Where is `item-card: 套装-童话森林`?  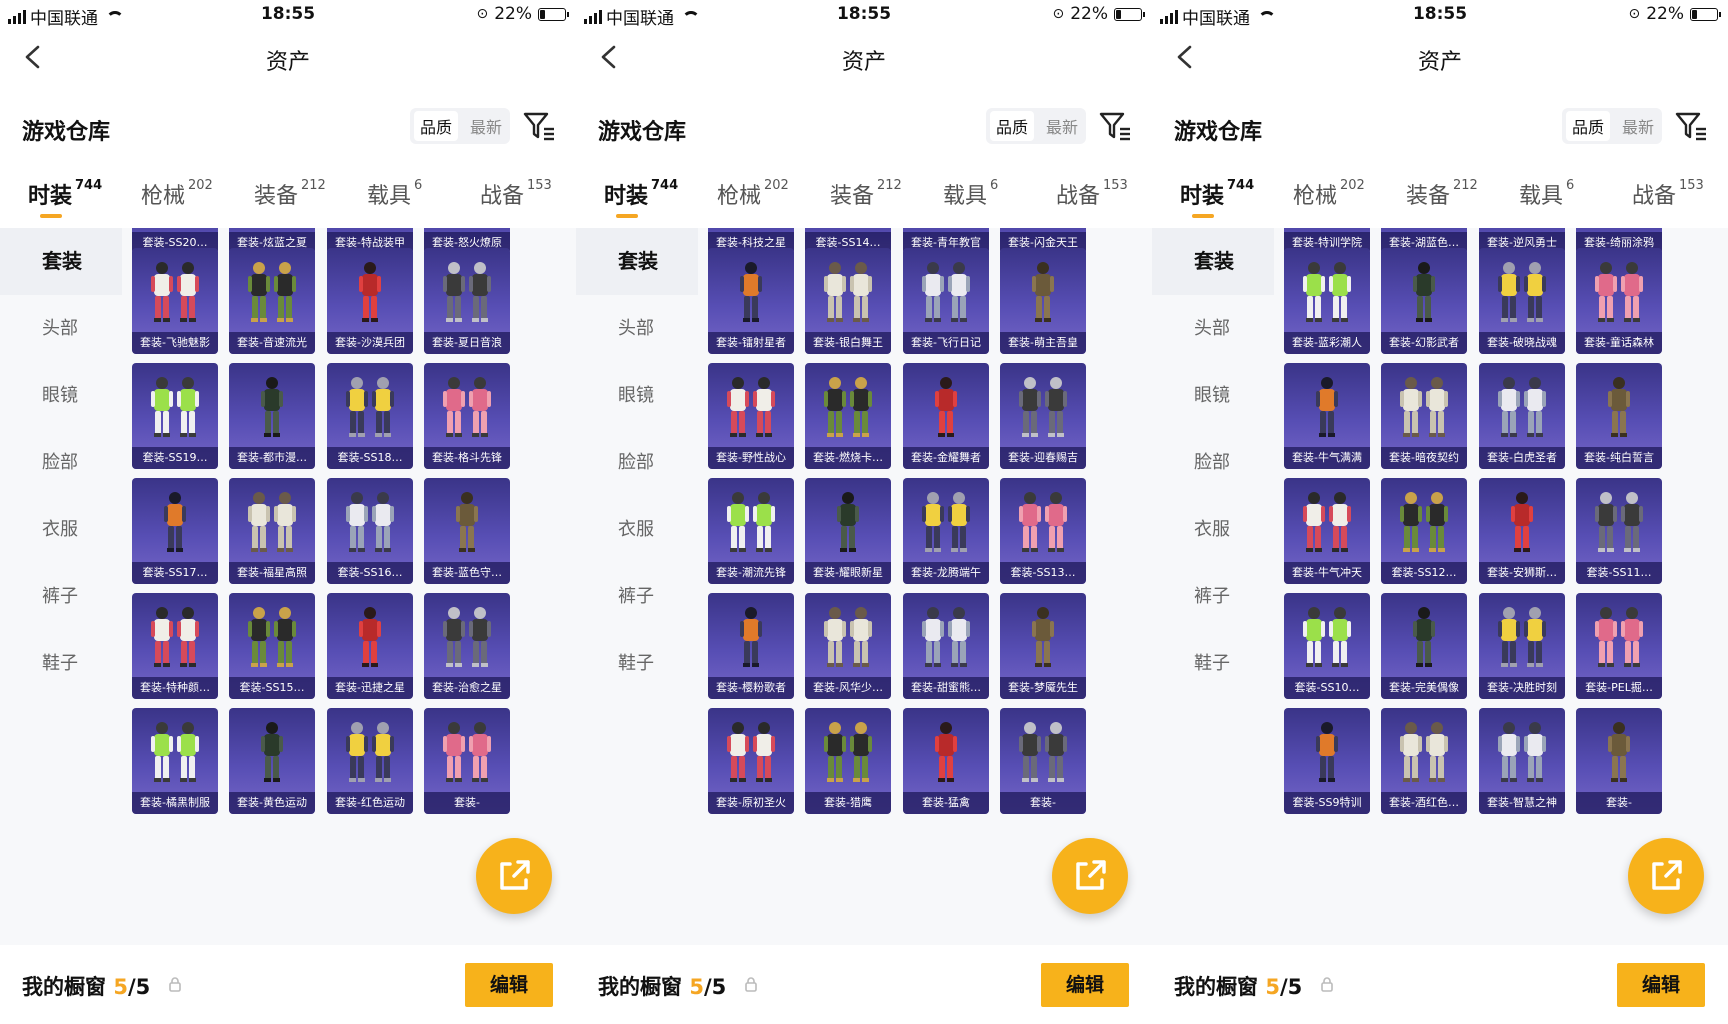 item-card: 套装-童话森林 is located at coordinates (1619, 301).